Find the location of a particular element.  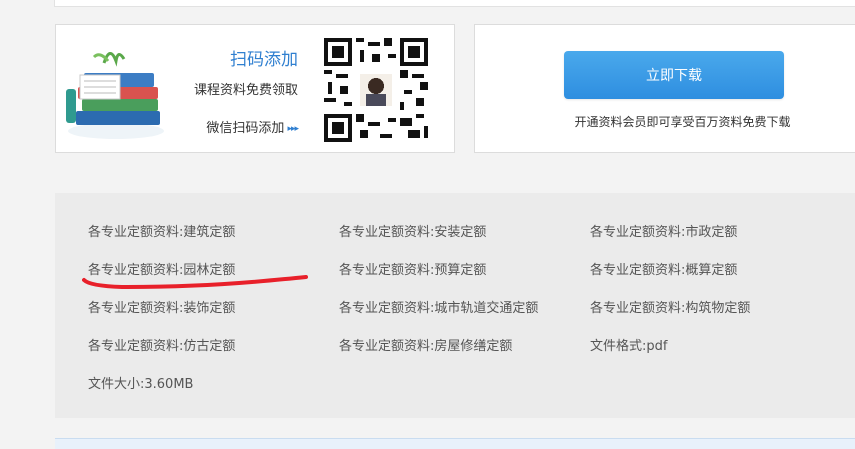

vip-membership-note: 开通资料会员即可享受百万资料免费下载 is located at coordinates (682, 122).